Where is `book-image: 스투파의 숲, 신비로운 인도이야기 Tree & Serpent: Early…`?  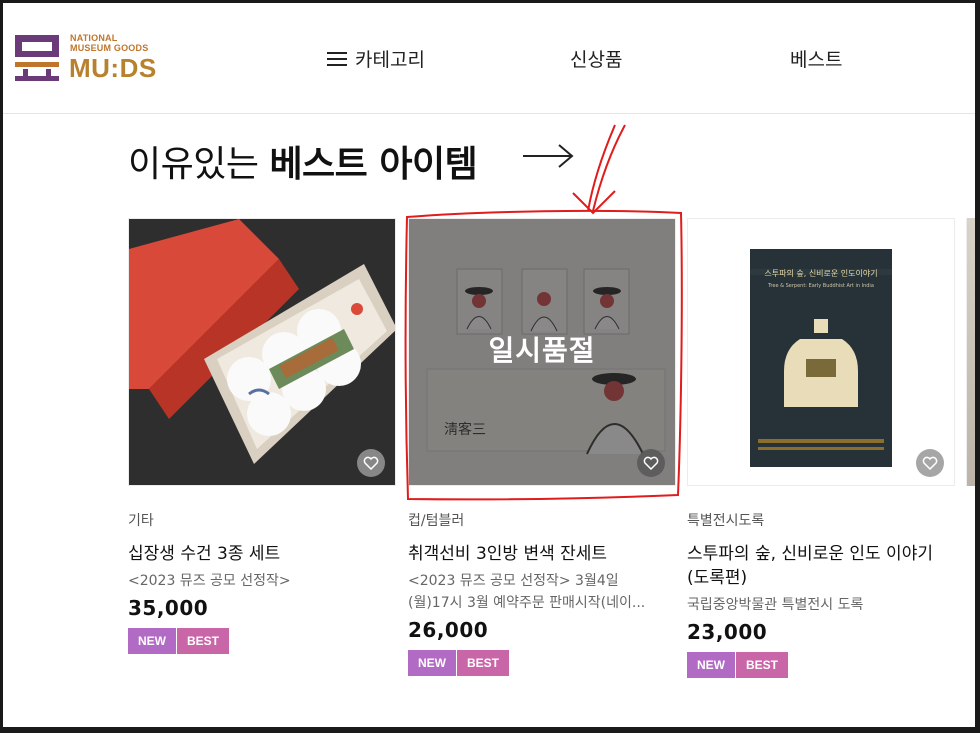
book-image: 스투파의 숲, 신비로운 인도이야기 Tree & Serpent: Early… is located at coordinates (821, 352).